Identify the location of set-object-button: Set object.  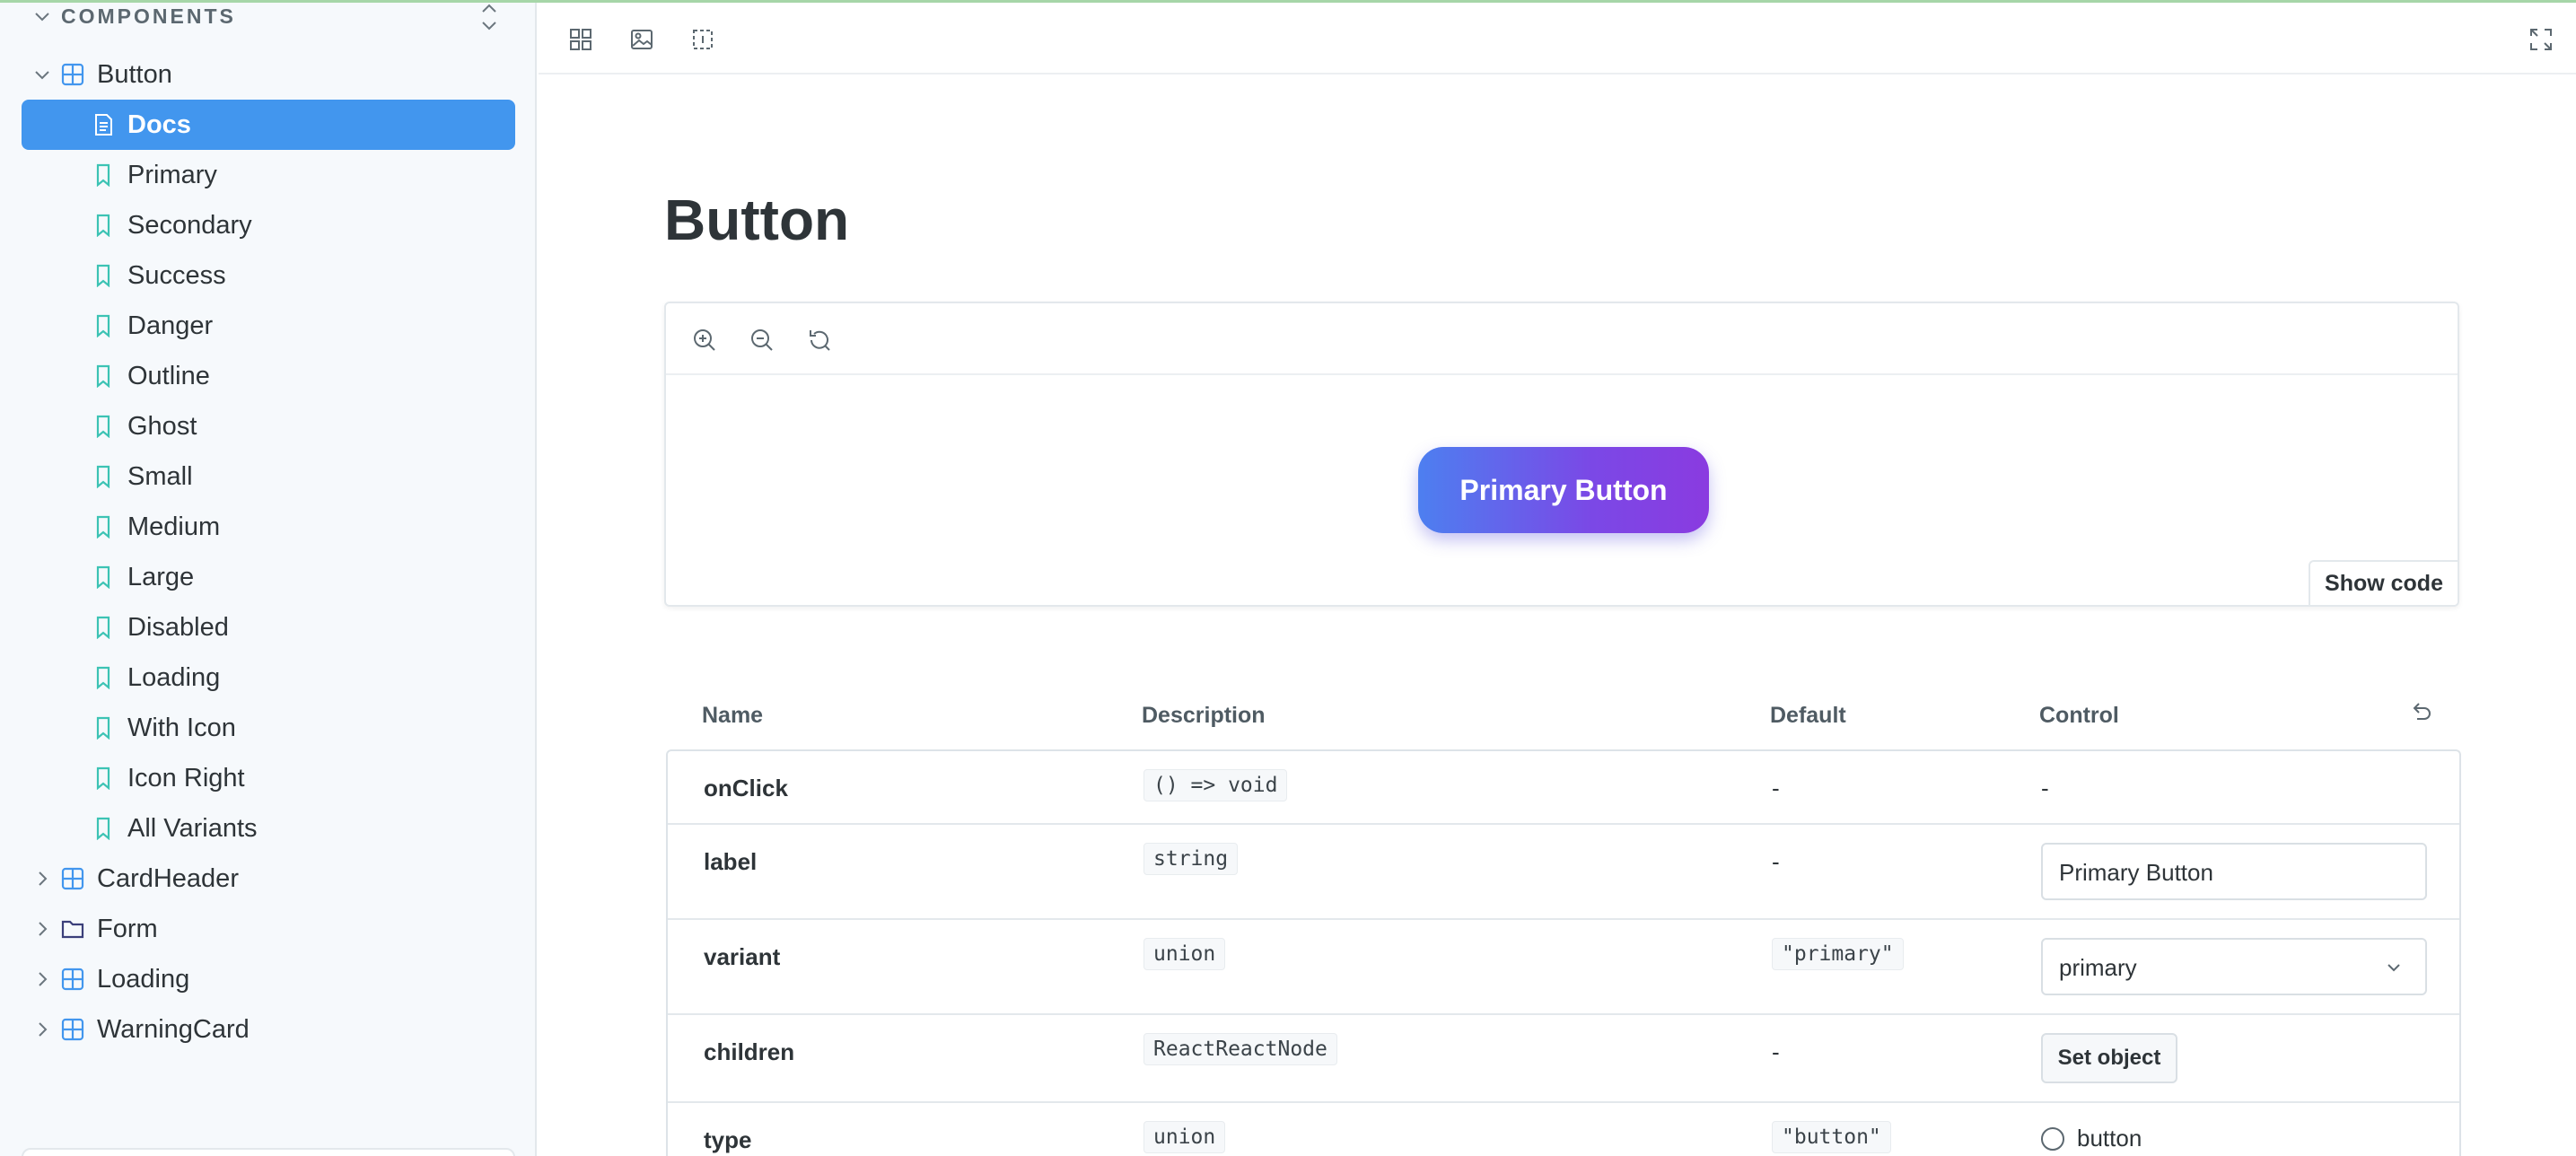
(2109, 1058).